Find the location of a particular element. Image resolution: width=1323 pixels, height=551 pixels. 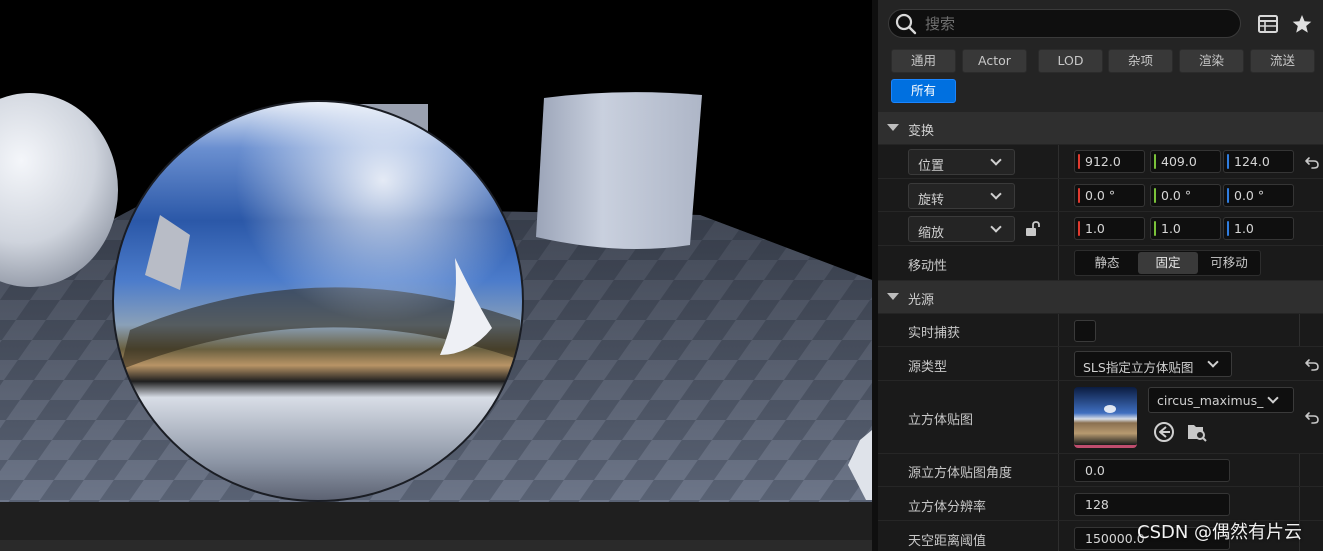

use-selected-asset-icon is located at coordinates (1164, 432).